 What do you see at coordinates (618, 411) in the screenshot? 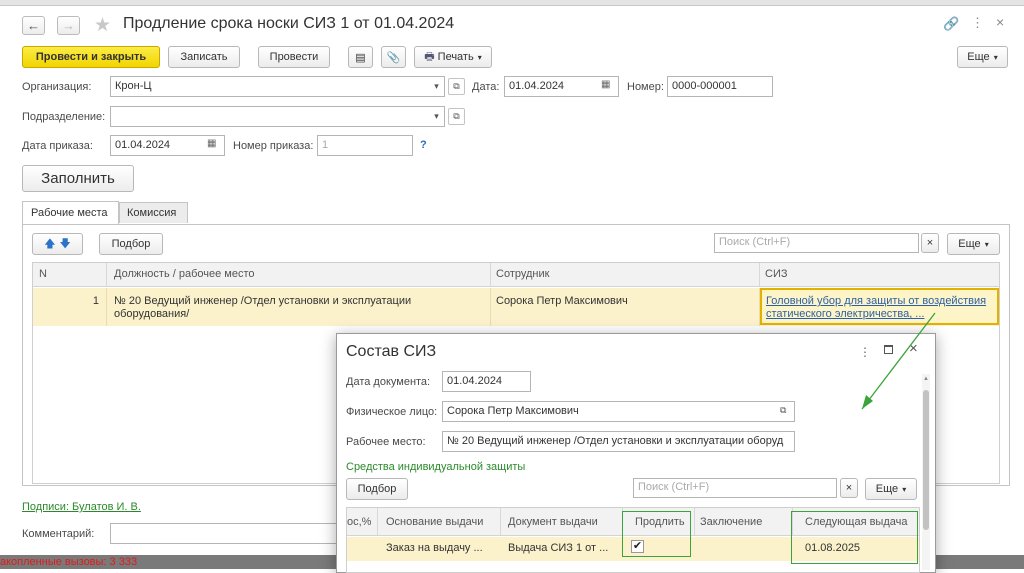
I see `person-field: Сорока Петр Максимович` at bounding box center [618, 411].